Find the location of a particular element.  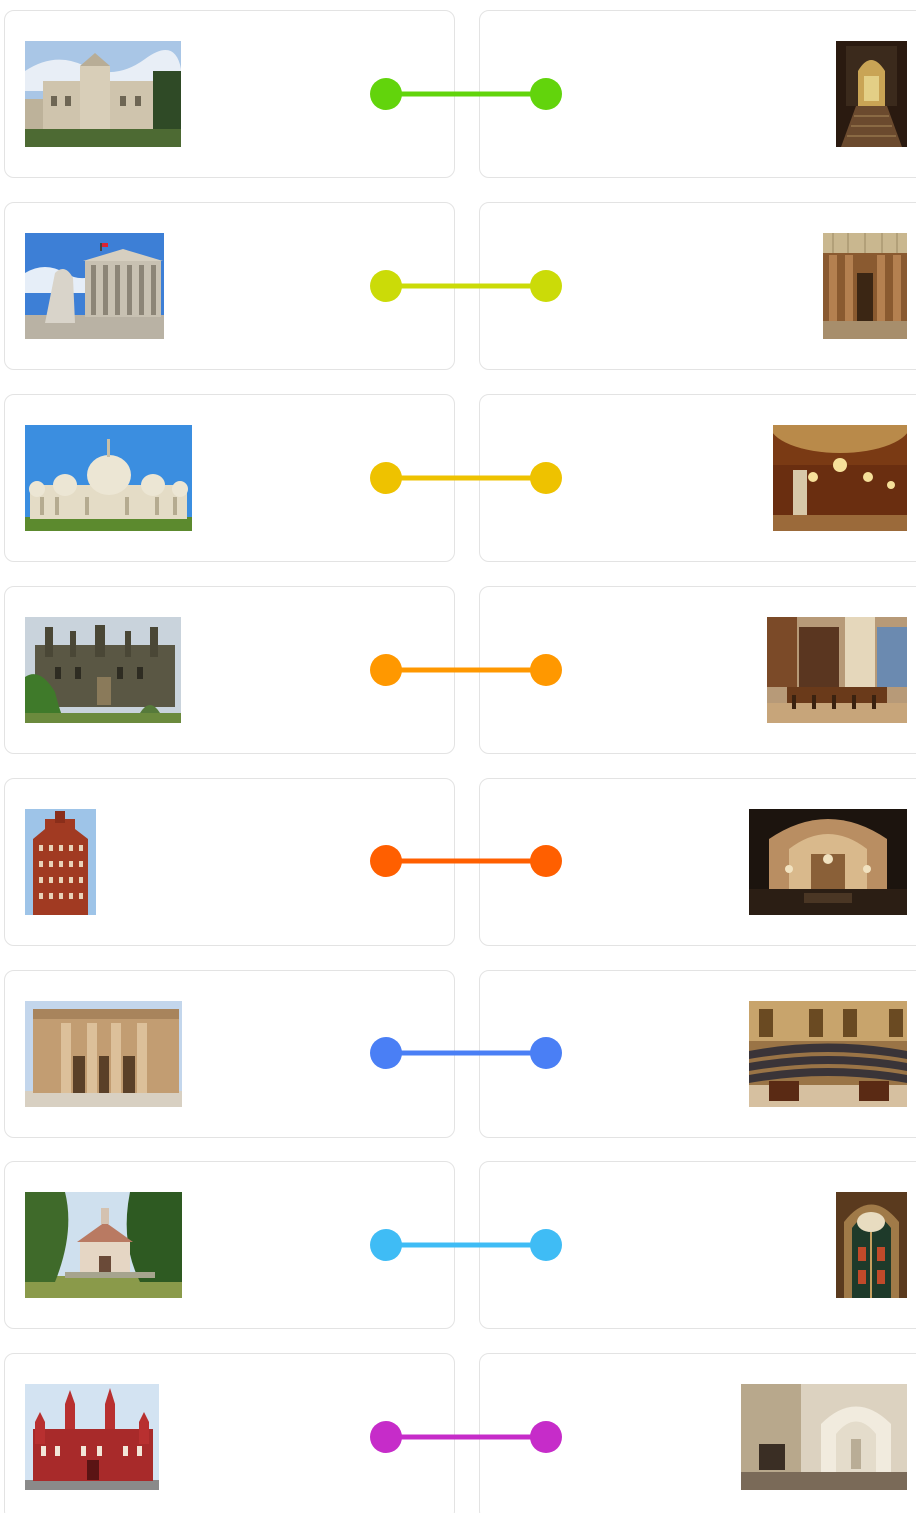

castle-exterior-photo is located at coordinates (103, 94).